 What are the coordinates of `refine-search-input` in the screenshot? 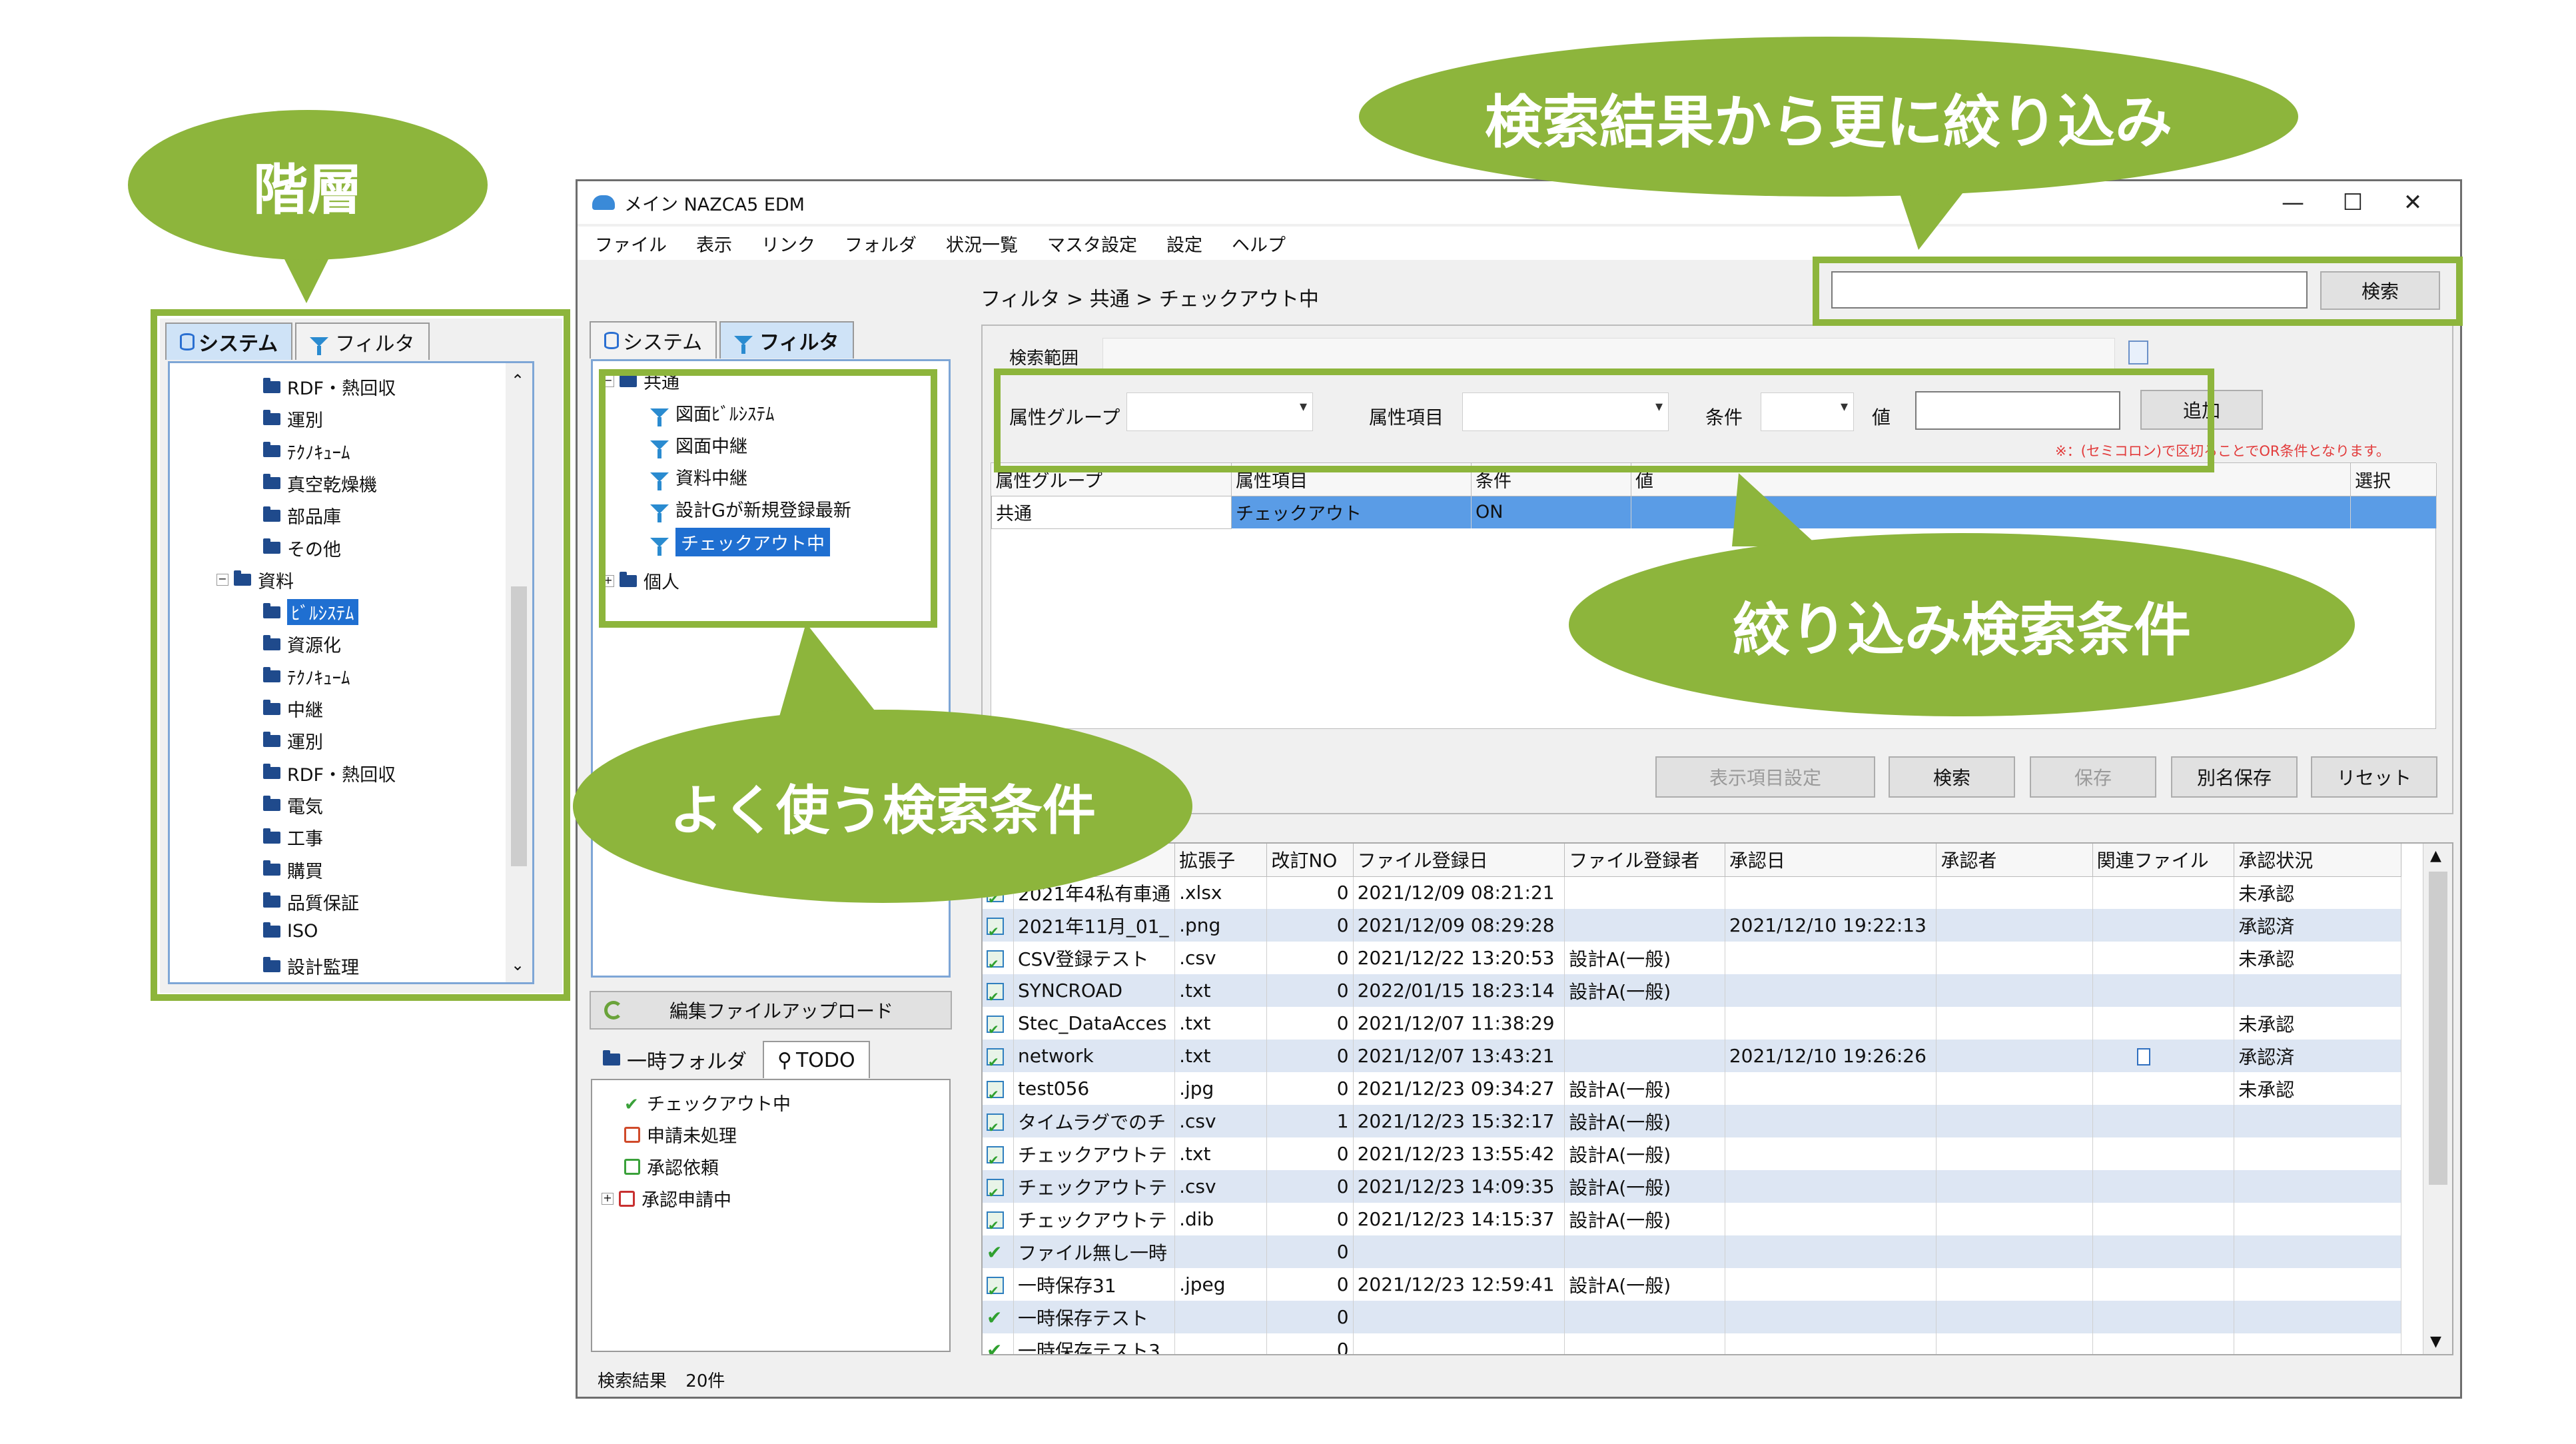 It's located at (2069, 290).